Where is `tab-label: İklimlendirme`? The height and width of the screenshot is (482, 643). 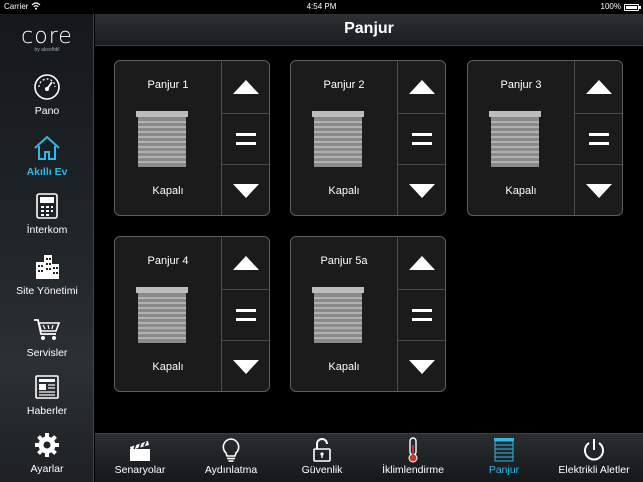
tab-label: İklimlendirme is located at coordinates (413, 470).